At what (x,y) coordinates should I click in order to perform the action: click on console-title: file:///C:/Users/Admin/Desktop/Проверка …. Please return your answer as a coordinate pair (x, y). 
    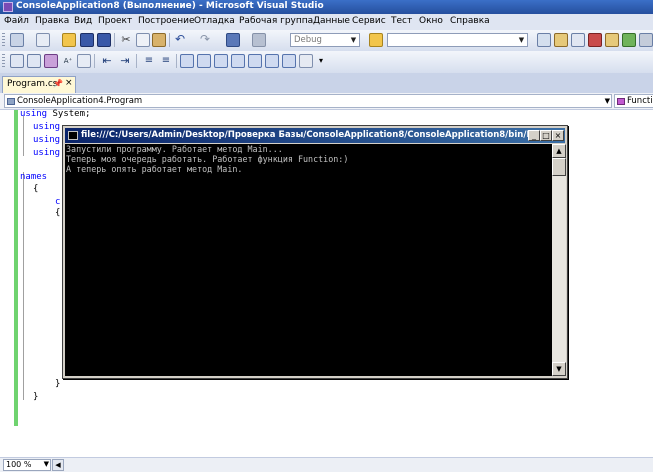
    Looking at the image, I should click on (321, 135).